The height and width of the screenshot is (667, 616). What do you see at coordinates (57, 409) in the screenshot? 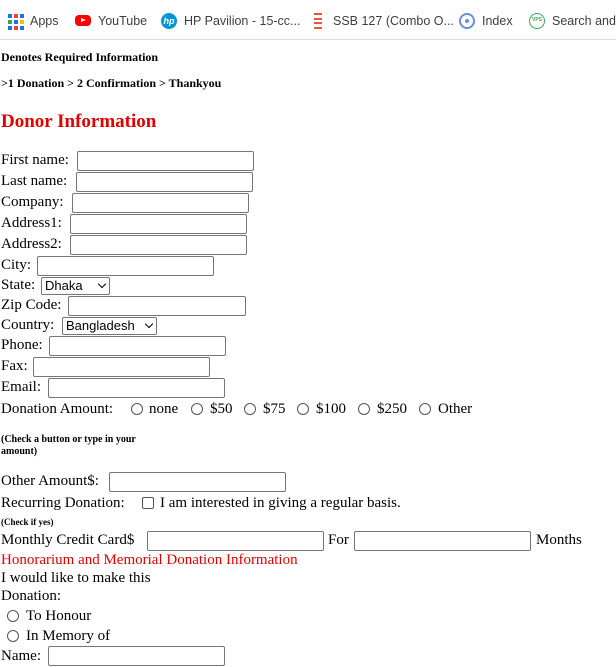
I see `donation-amount-label: Donation Amount:` at bounding box center [57, 409].